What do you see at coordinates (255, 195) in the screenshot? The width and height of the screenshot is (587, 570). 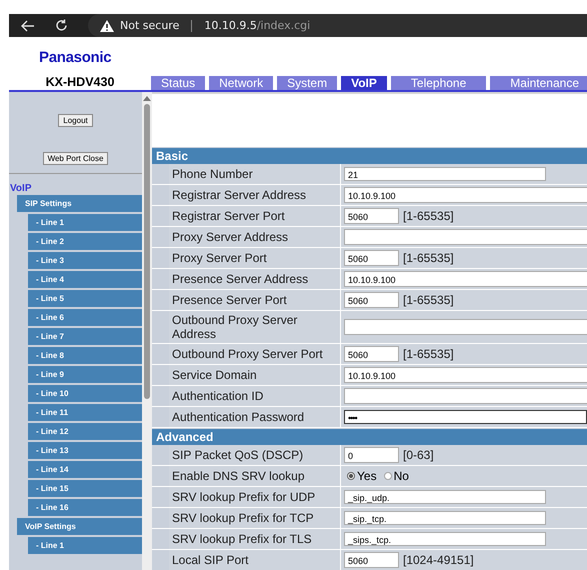 I see `field-label: Registrar Server Address` at bounding box center [255, 195].